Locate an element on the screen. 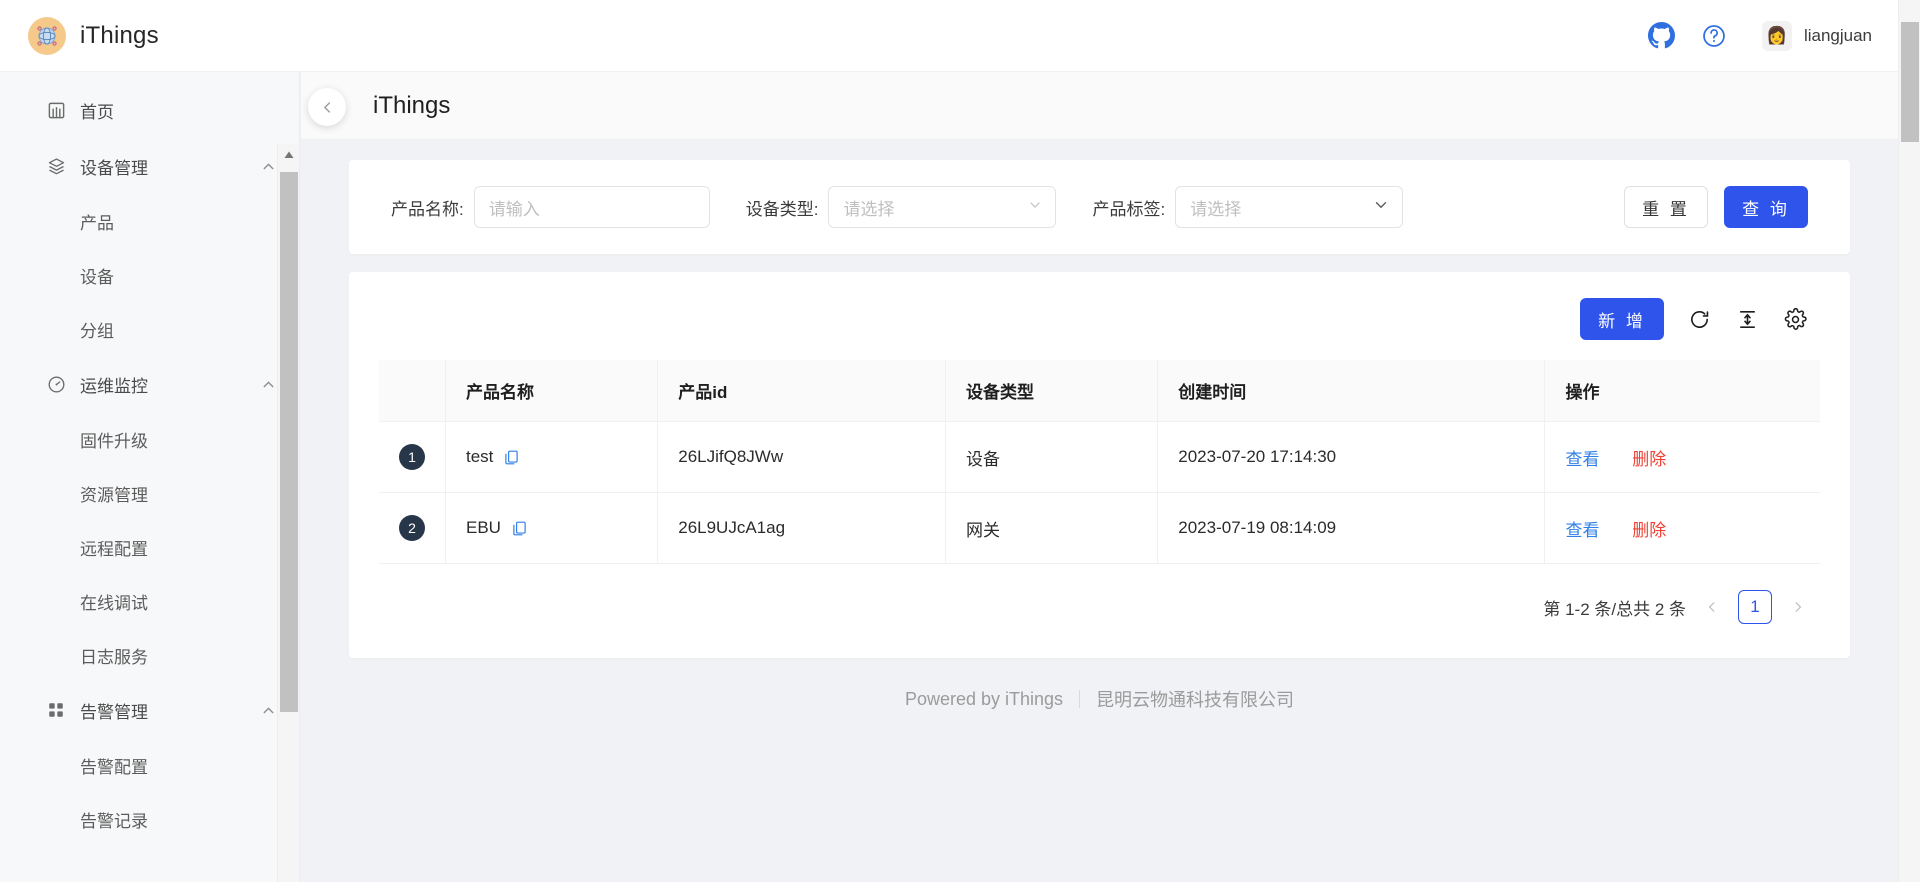 The height and width of the screenshot is (882, 1920). brand: iThings is located at coordinates (93, 35).